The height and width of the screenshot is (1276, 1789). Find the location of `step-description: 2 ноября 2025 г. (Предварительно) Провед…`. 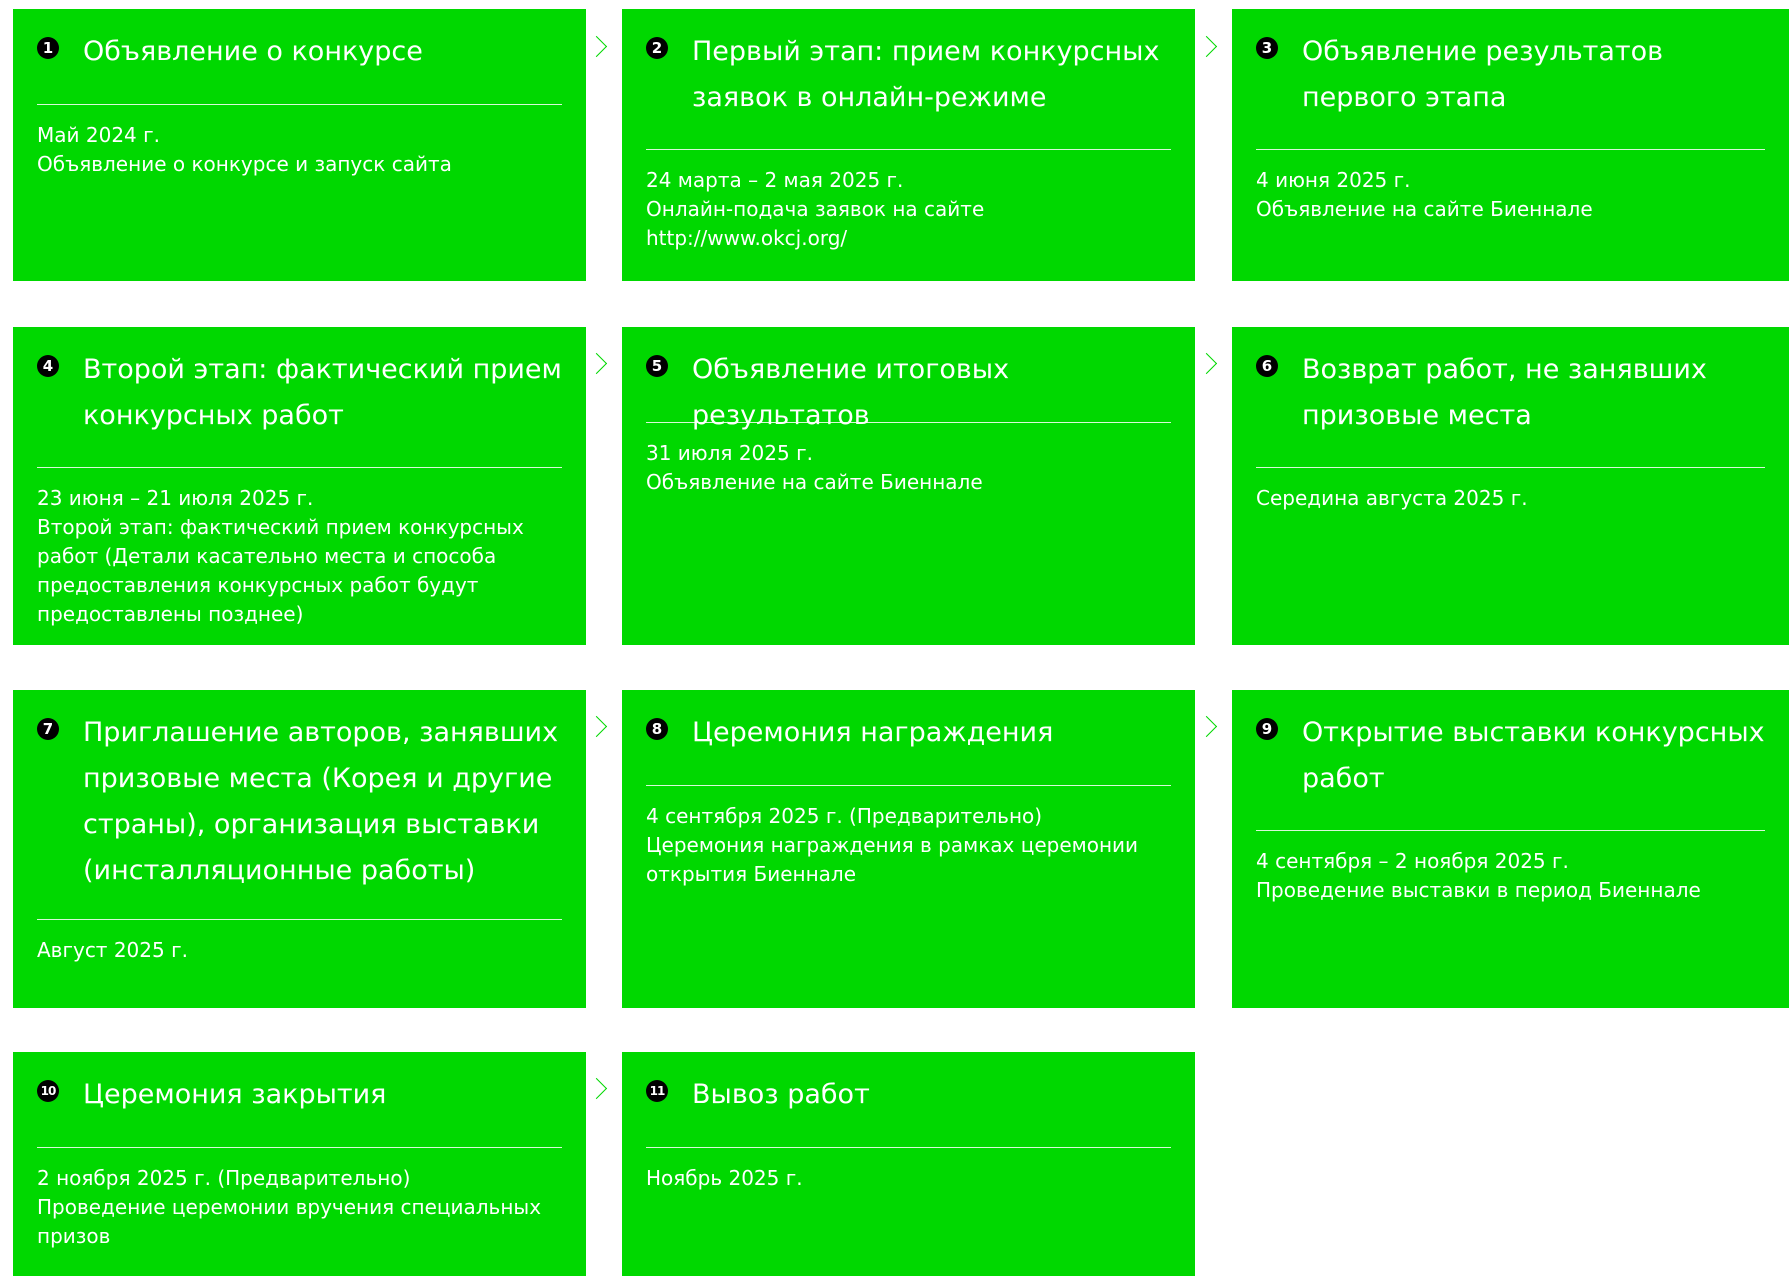

step-description: 2 ноября 2025 г. (Предварительно) Провед… is located at coordinates (299, 1199).